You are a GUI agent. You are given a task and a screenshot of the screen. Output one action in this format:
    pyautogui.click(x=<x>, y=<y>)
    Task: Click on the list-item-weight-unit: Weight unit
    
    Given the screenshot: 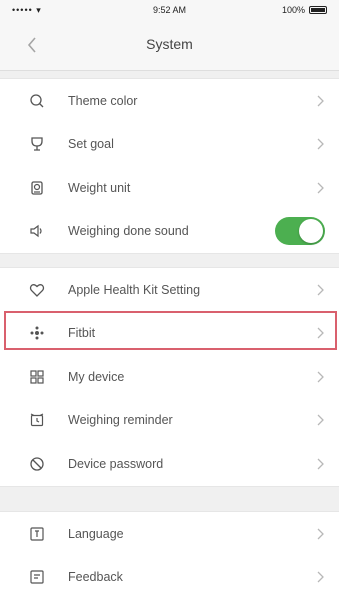 What is the action you would take?
    pyautogui.click(x=169, y=188)
    